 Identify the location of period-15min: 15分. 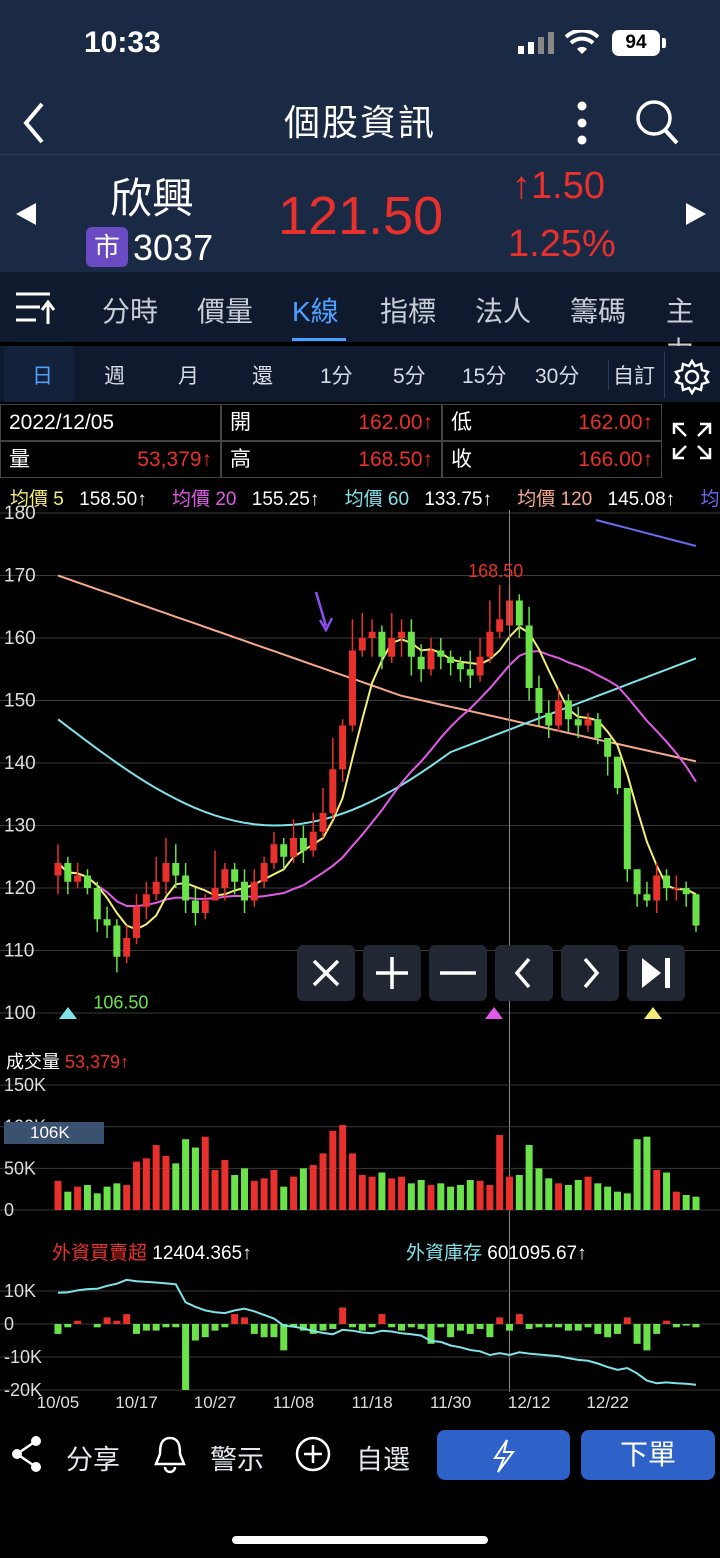
(484, 375).